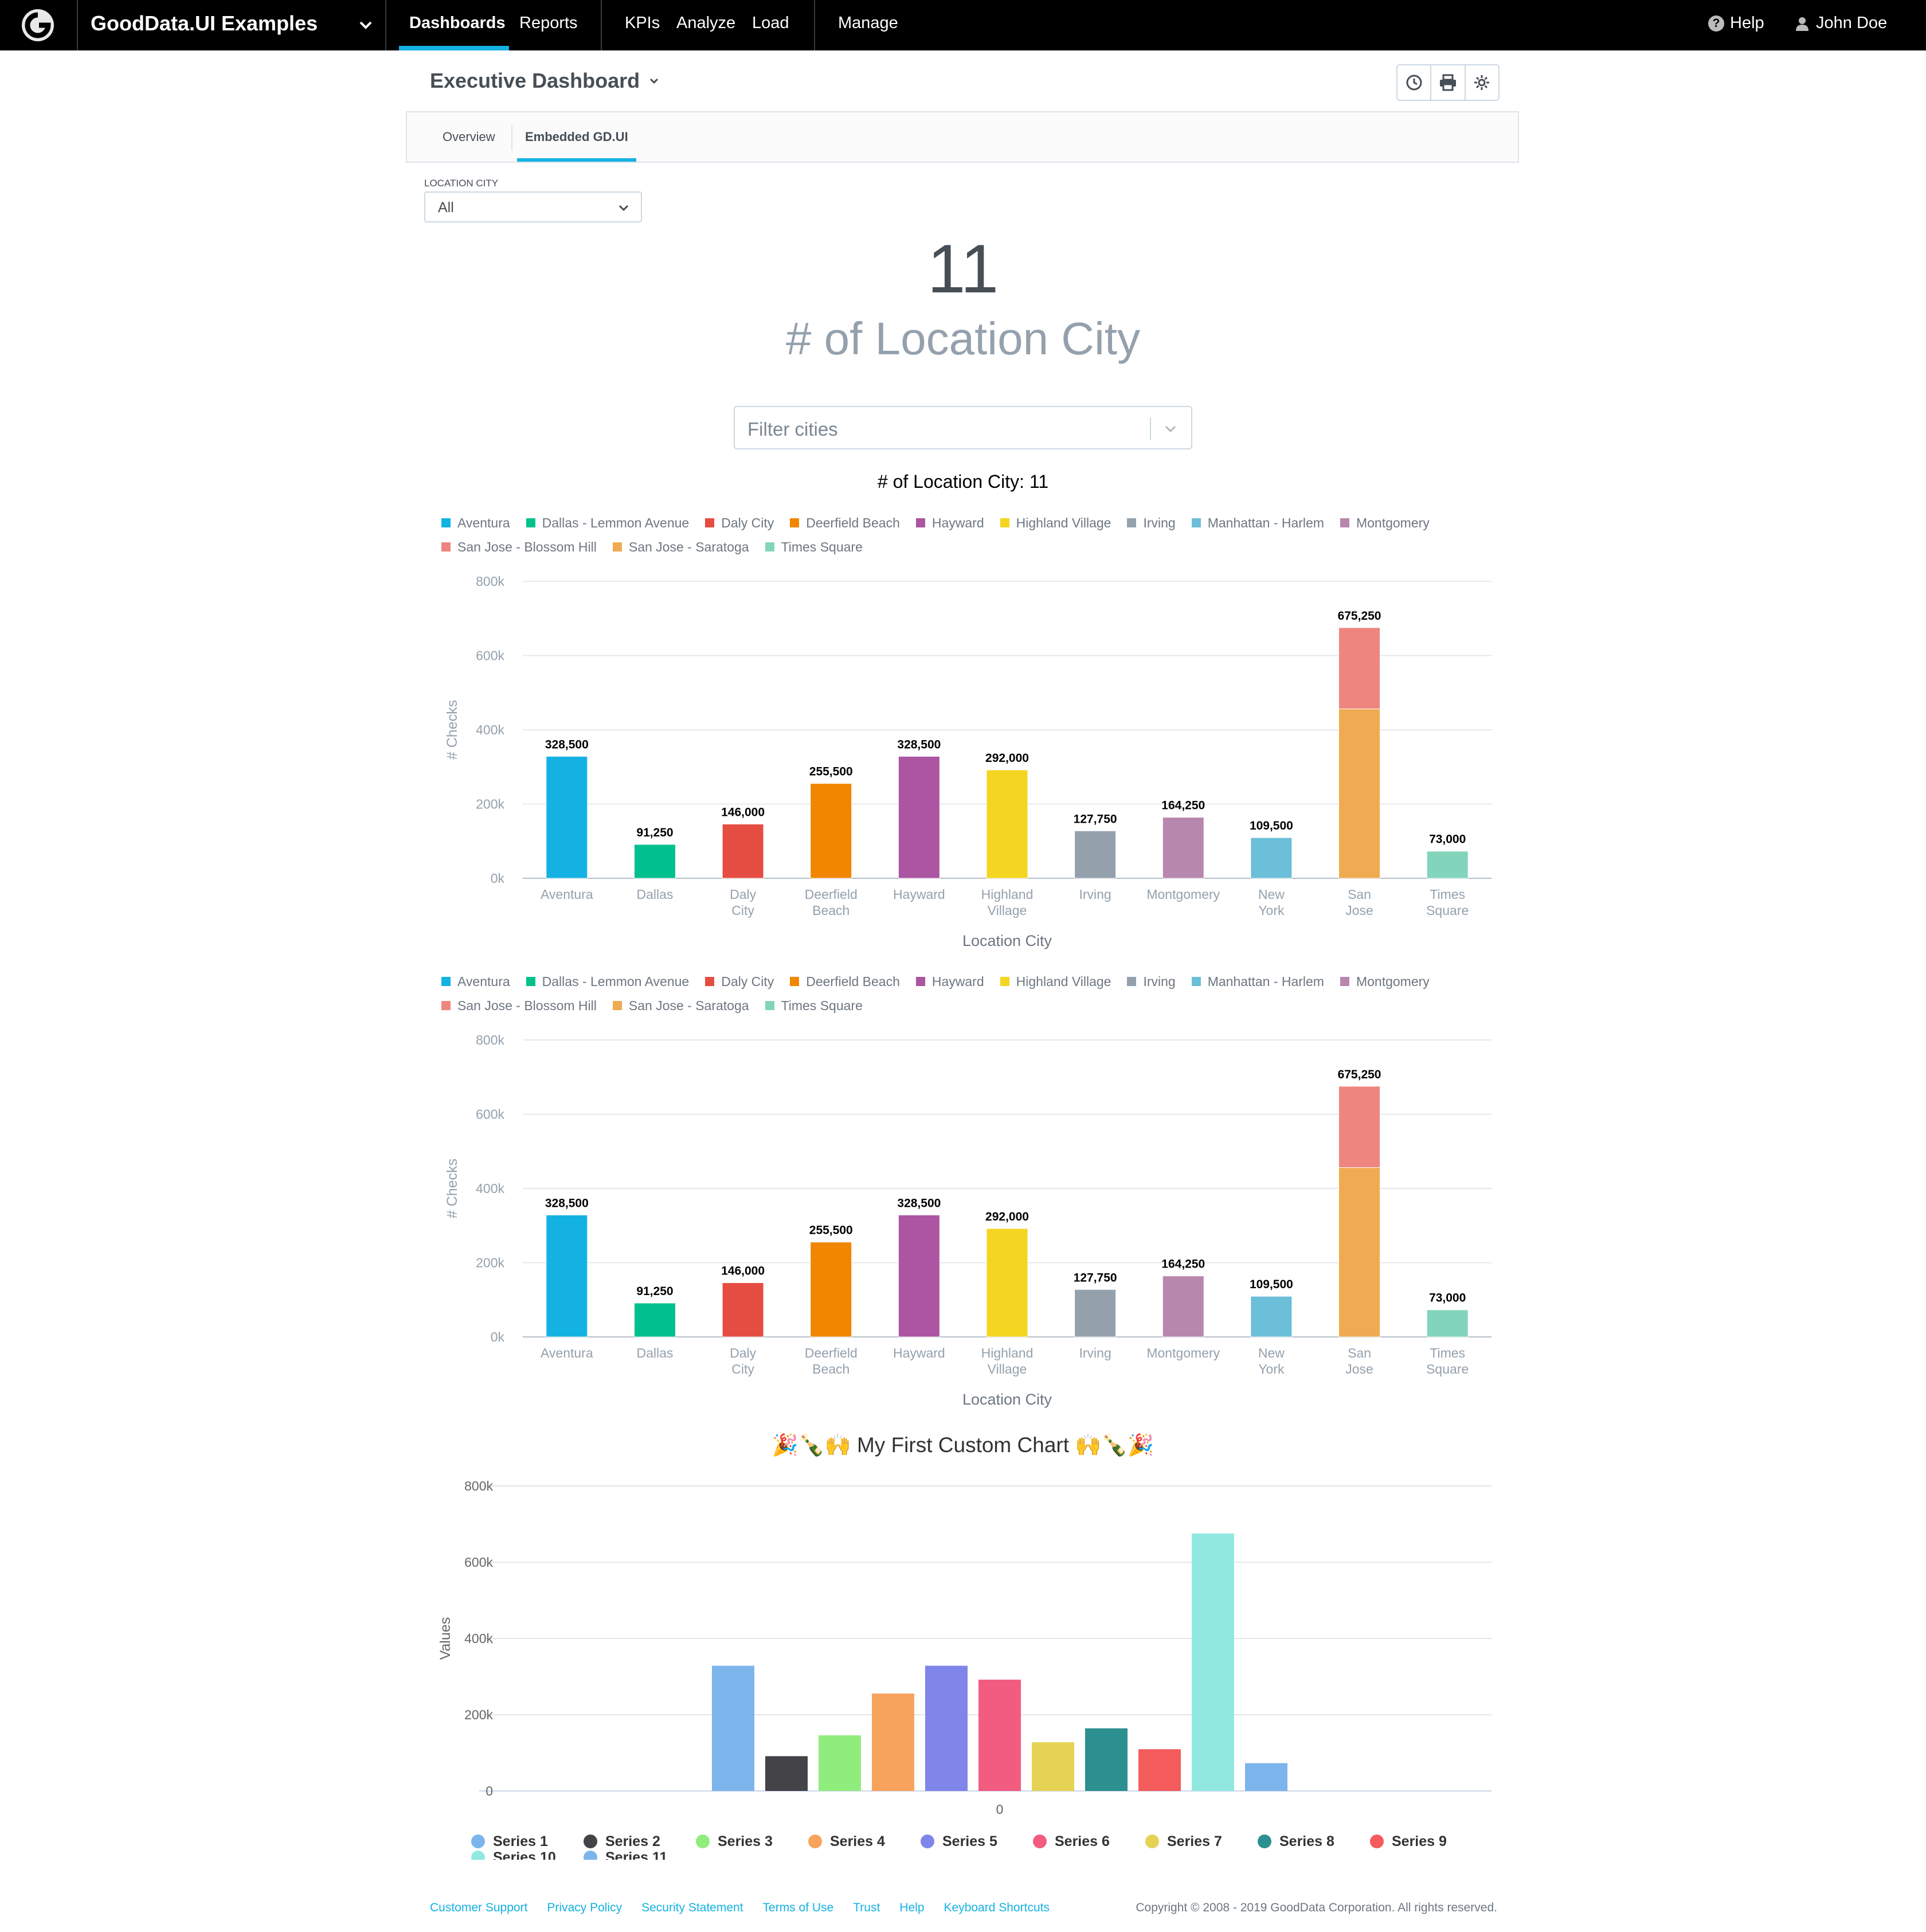 The image size is (1926, 1932). I want to click on legend-item: Series 8, so click(1302, 1841).